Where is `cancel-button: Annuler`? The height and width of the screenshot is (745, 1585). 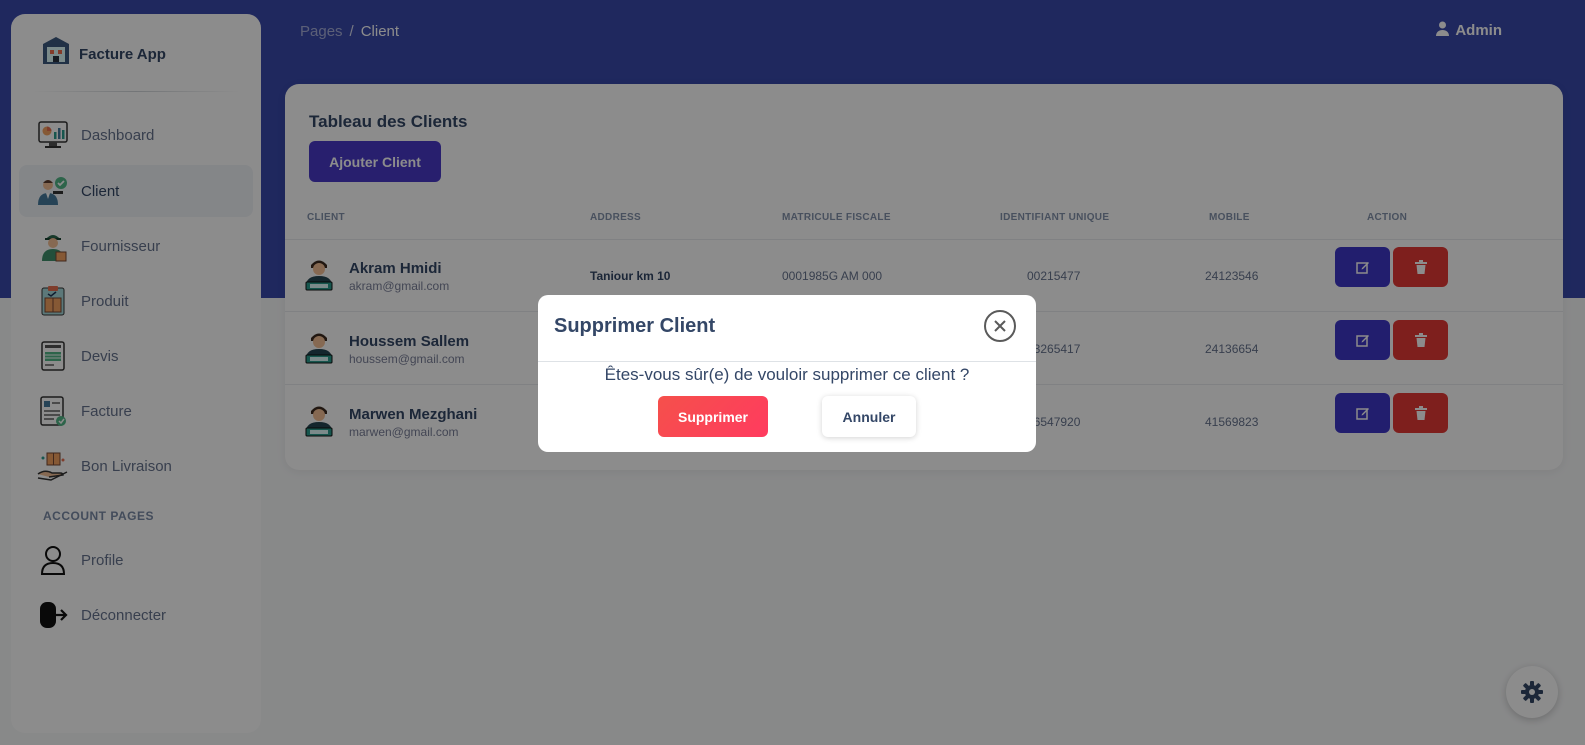
cancel-button: Annuler is located at coordinates (869, 416).